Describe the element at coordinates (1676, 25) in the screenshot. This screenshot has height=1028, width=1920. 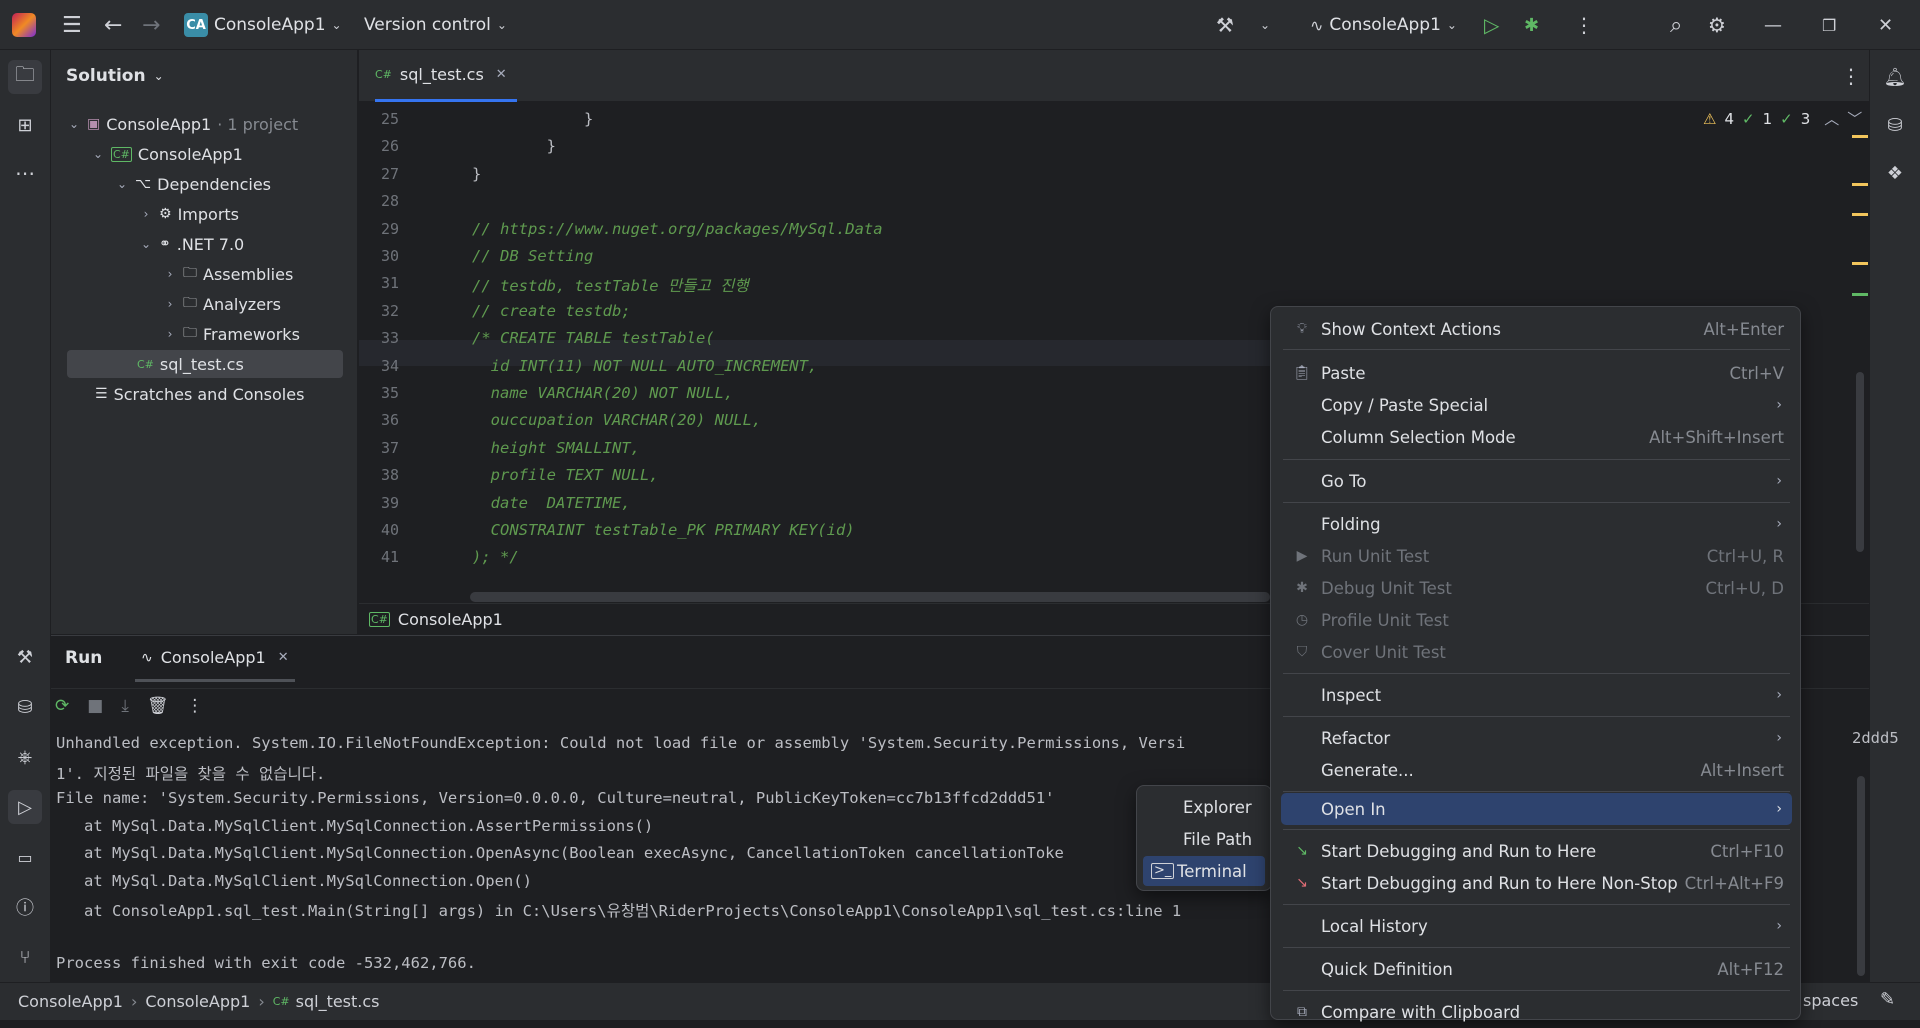
I see `search-button: ⌕` at that location.